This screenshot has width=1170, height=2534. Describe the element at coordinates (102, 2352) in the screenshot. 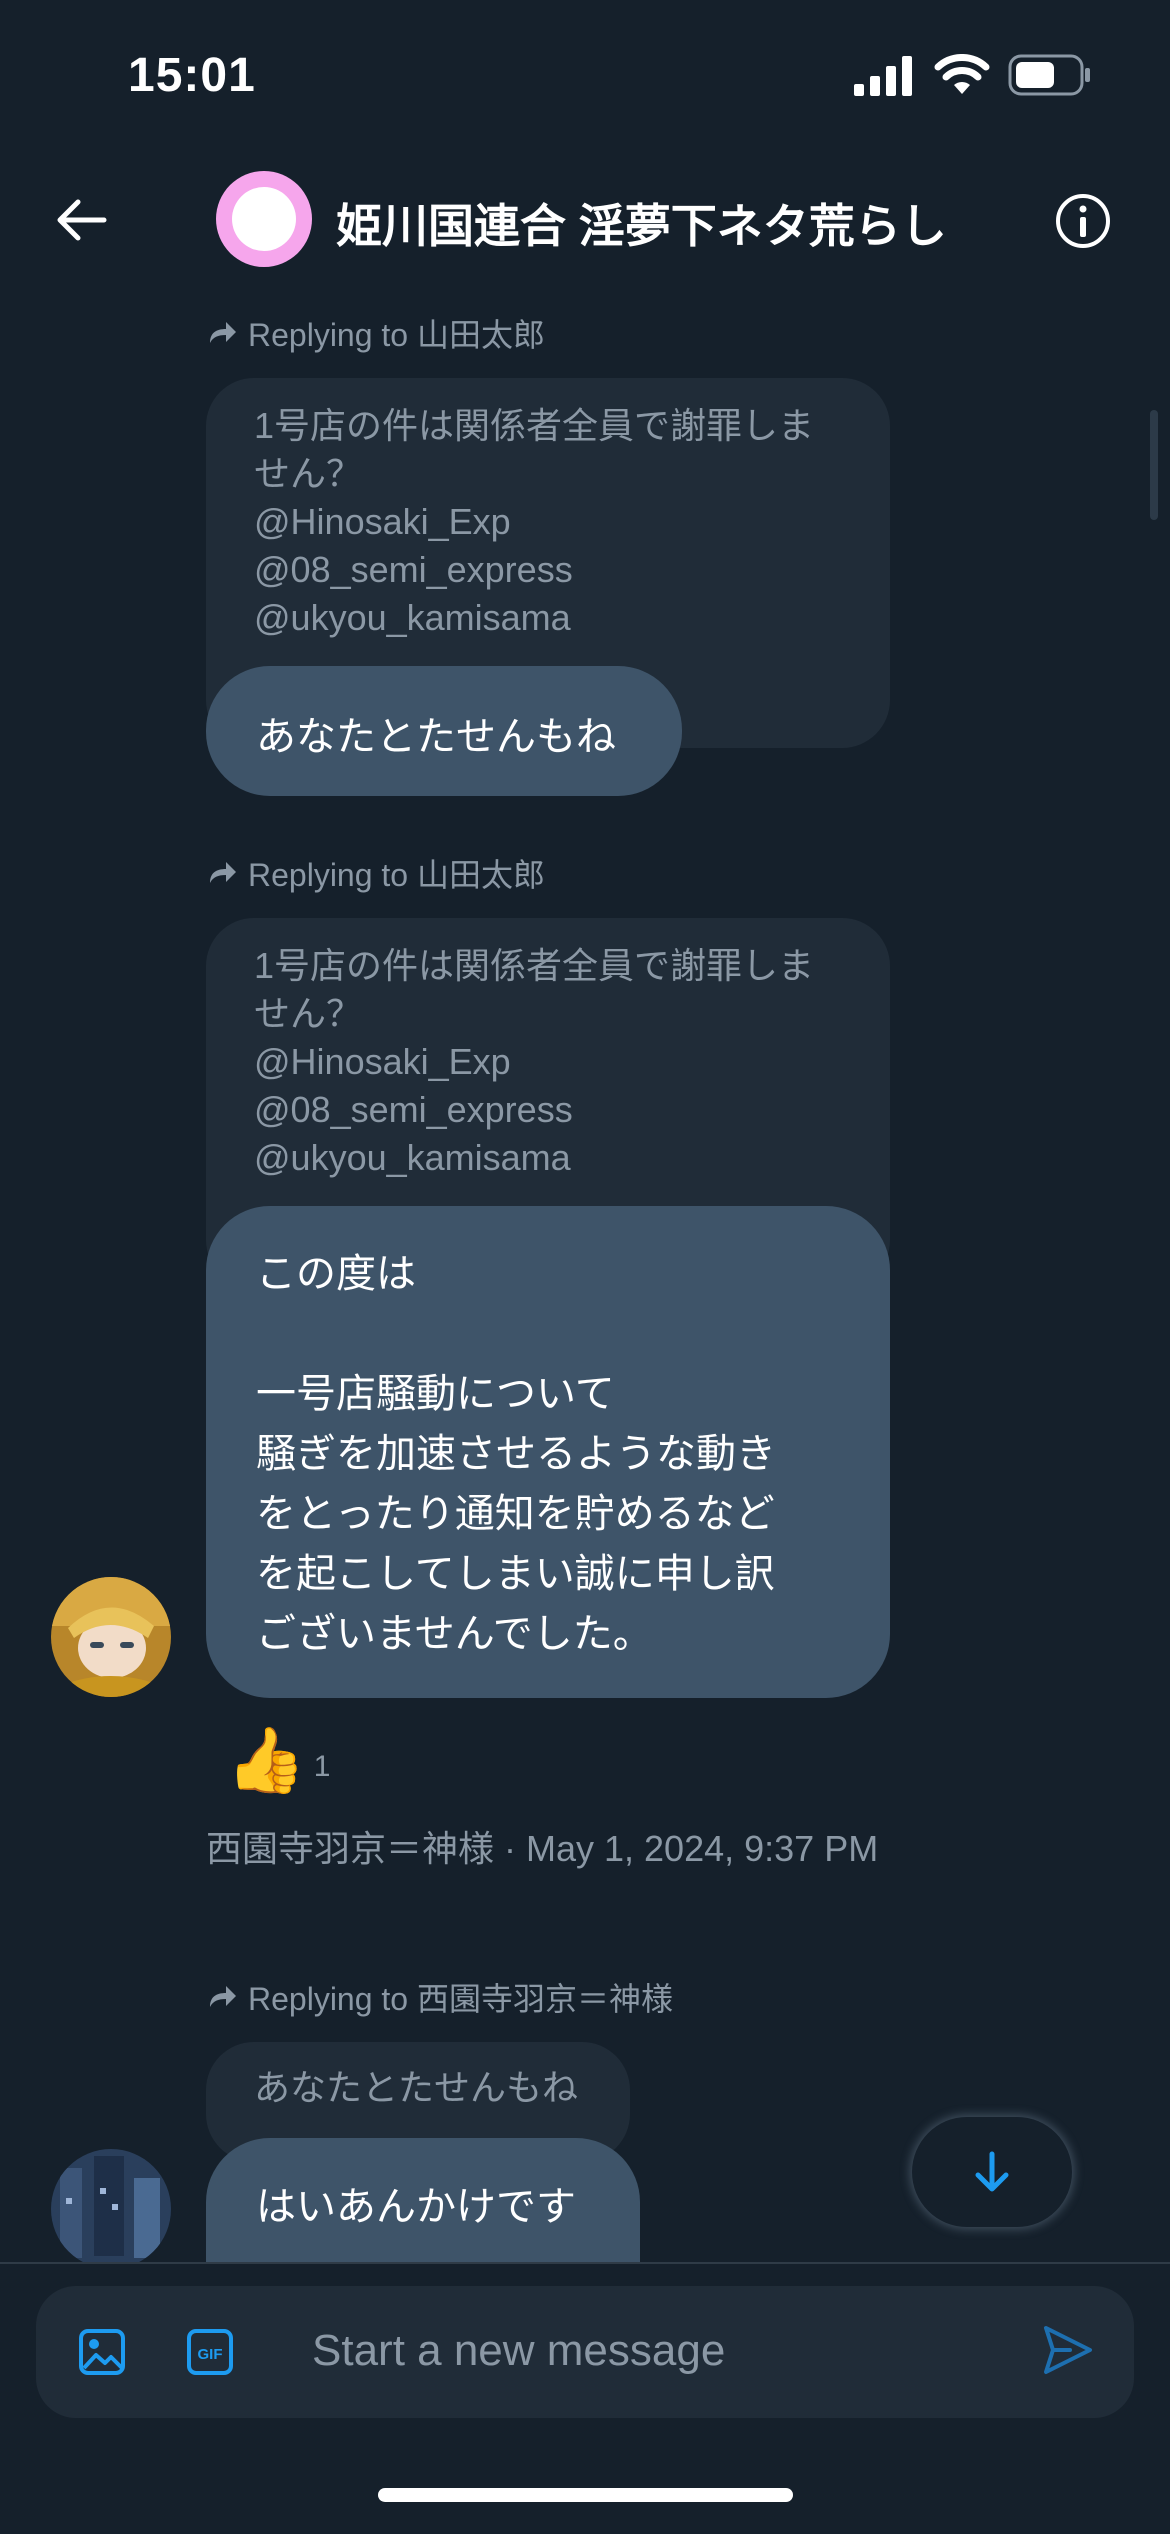

I see `image-icon` at that location.